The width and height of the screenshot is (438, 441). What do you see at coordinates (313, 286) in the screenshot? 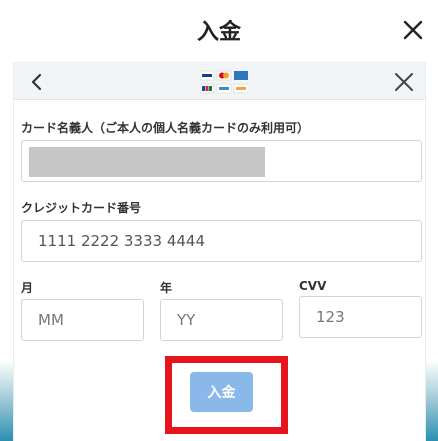
I see `cvv-label: CVV` at bounding box center [313, 286].